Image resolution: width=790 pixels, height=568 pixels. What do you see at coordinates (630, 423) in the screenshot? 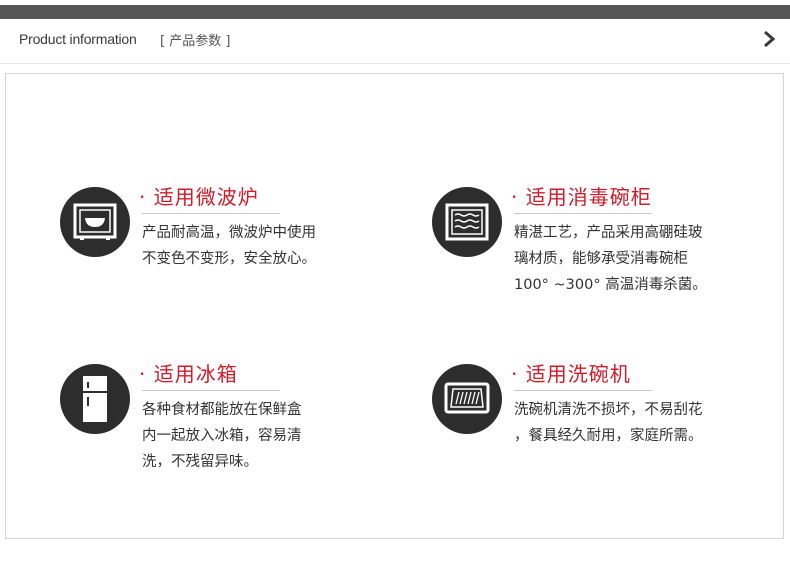
I see `feature-description: 洗碗机清洗不损坏，不易刮花 ，餐具经久耐用，家庭所需。` at bounding box center [630, 423].